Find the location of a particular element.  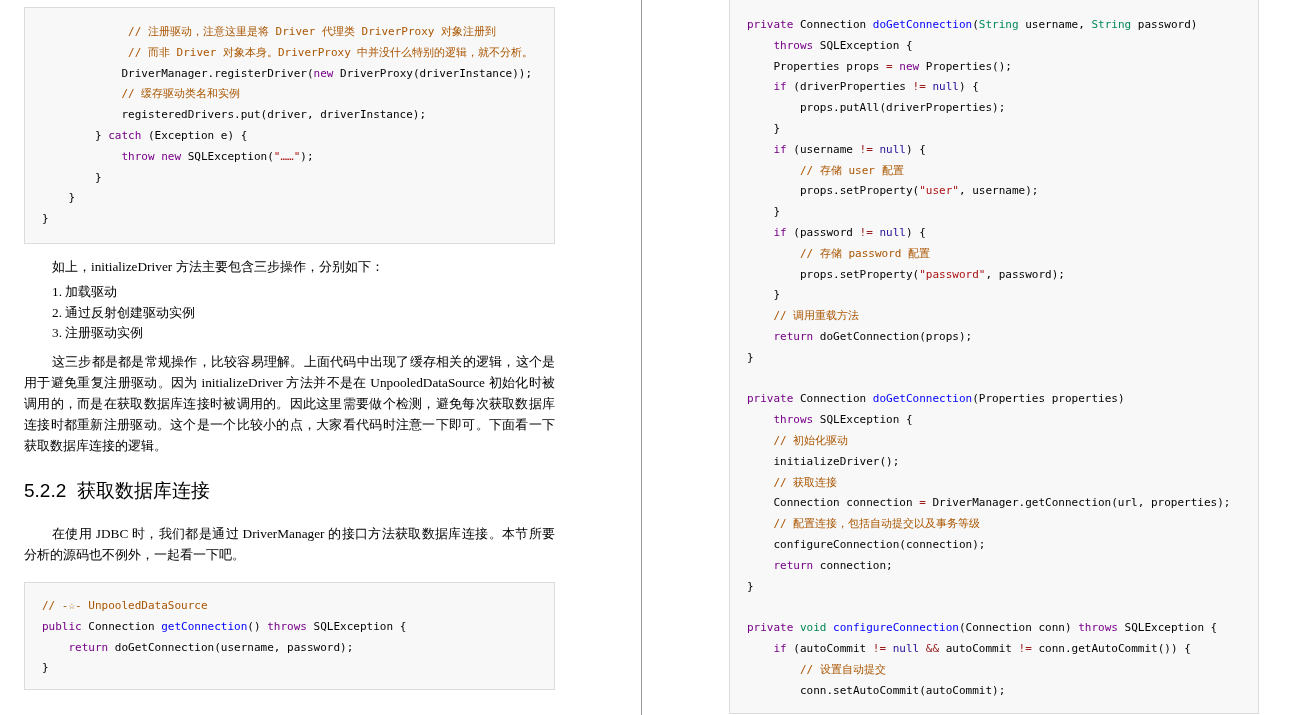

code-line: if (password != null) { is located at coordinates (849, 232).